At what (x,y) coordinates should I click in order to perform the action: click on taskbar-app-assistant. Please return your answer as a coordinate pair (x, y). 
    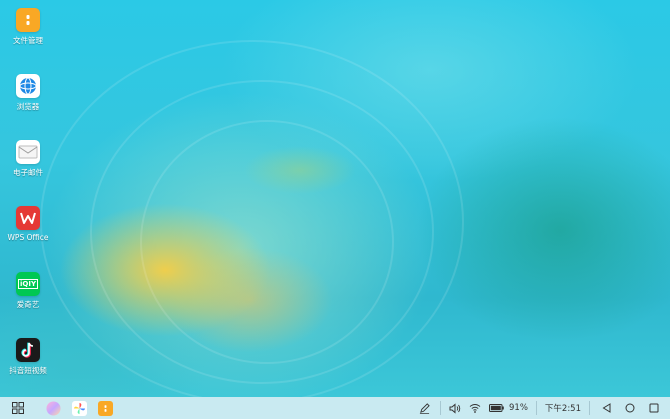
    Looking at the image, I should click on (53, 408).